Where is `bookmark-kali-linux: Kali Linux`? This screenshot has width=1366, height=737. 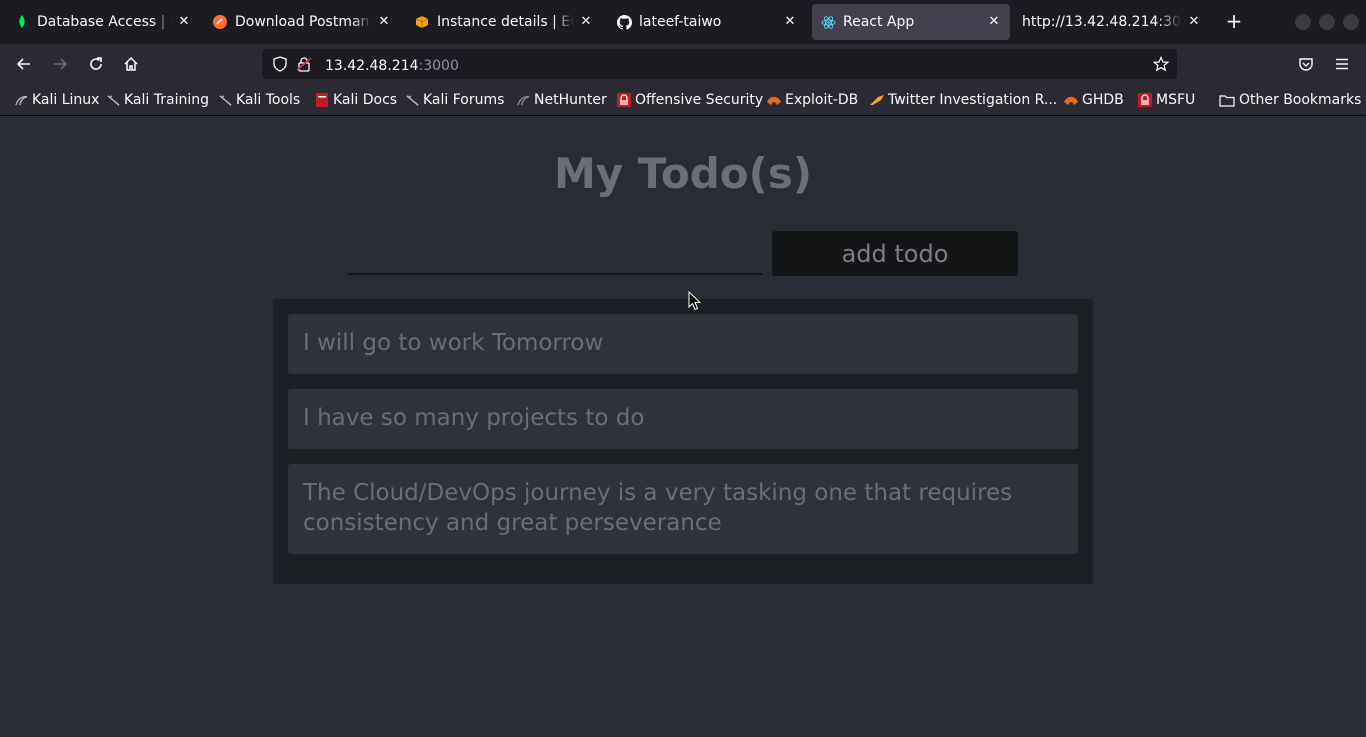 bookmark-kali-linux: Kali Linux is located at coordinates (56, 100).